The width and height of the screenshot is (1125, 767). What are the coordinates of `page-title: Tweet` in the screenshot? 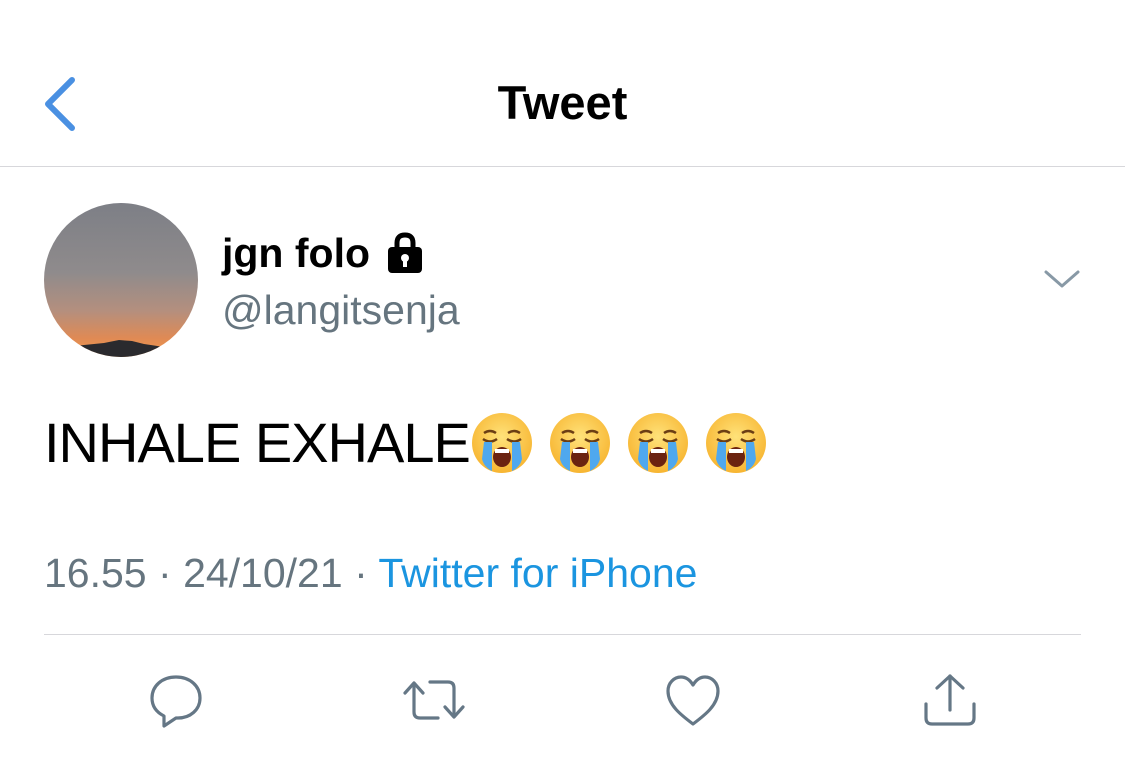 It's located at (562, 102).